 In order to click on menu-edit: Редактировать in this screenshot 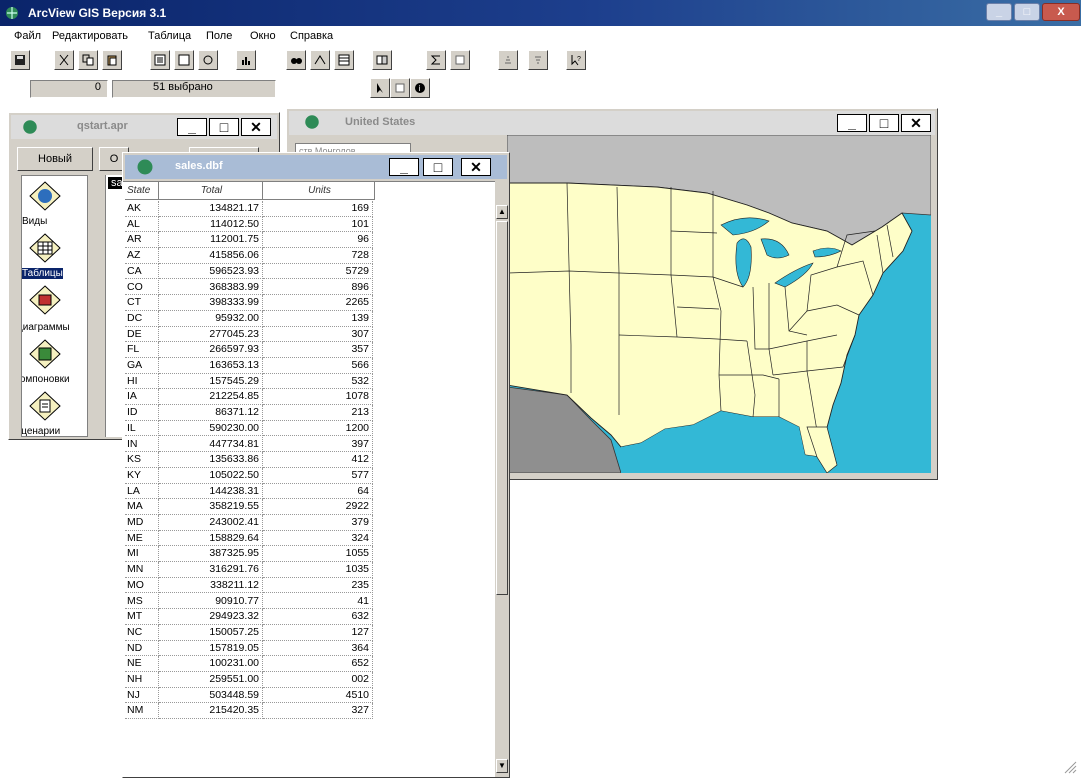, I will do `click(90, 36)`.